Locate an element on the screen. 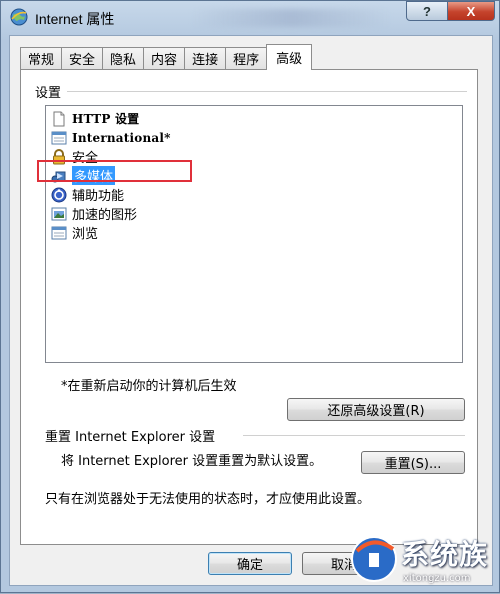  tab-programs: 程序 is located at coordinates (246, 58).